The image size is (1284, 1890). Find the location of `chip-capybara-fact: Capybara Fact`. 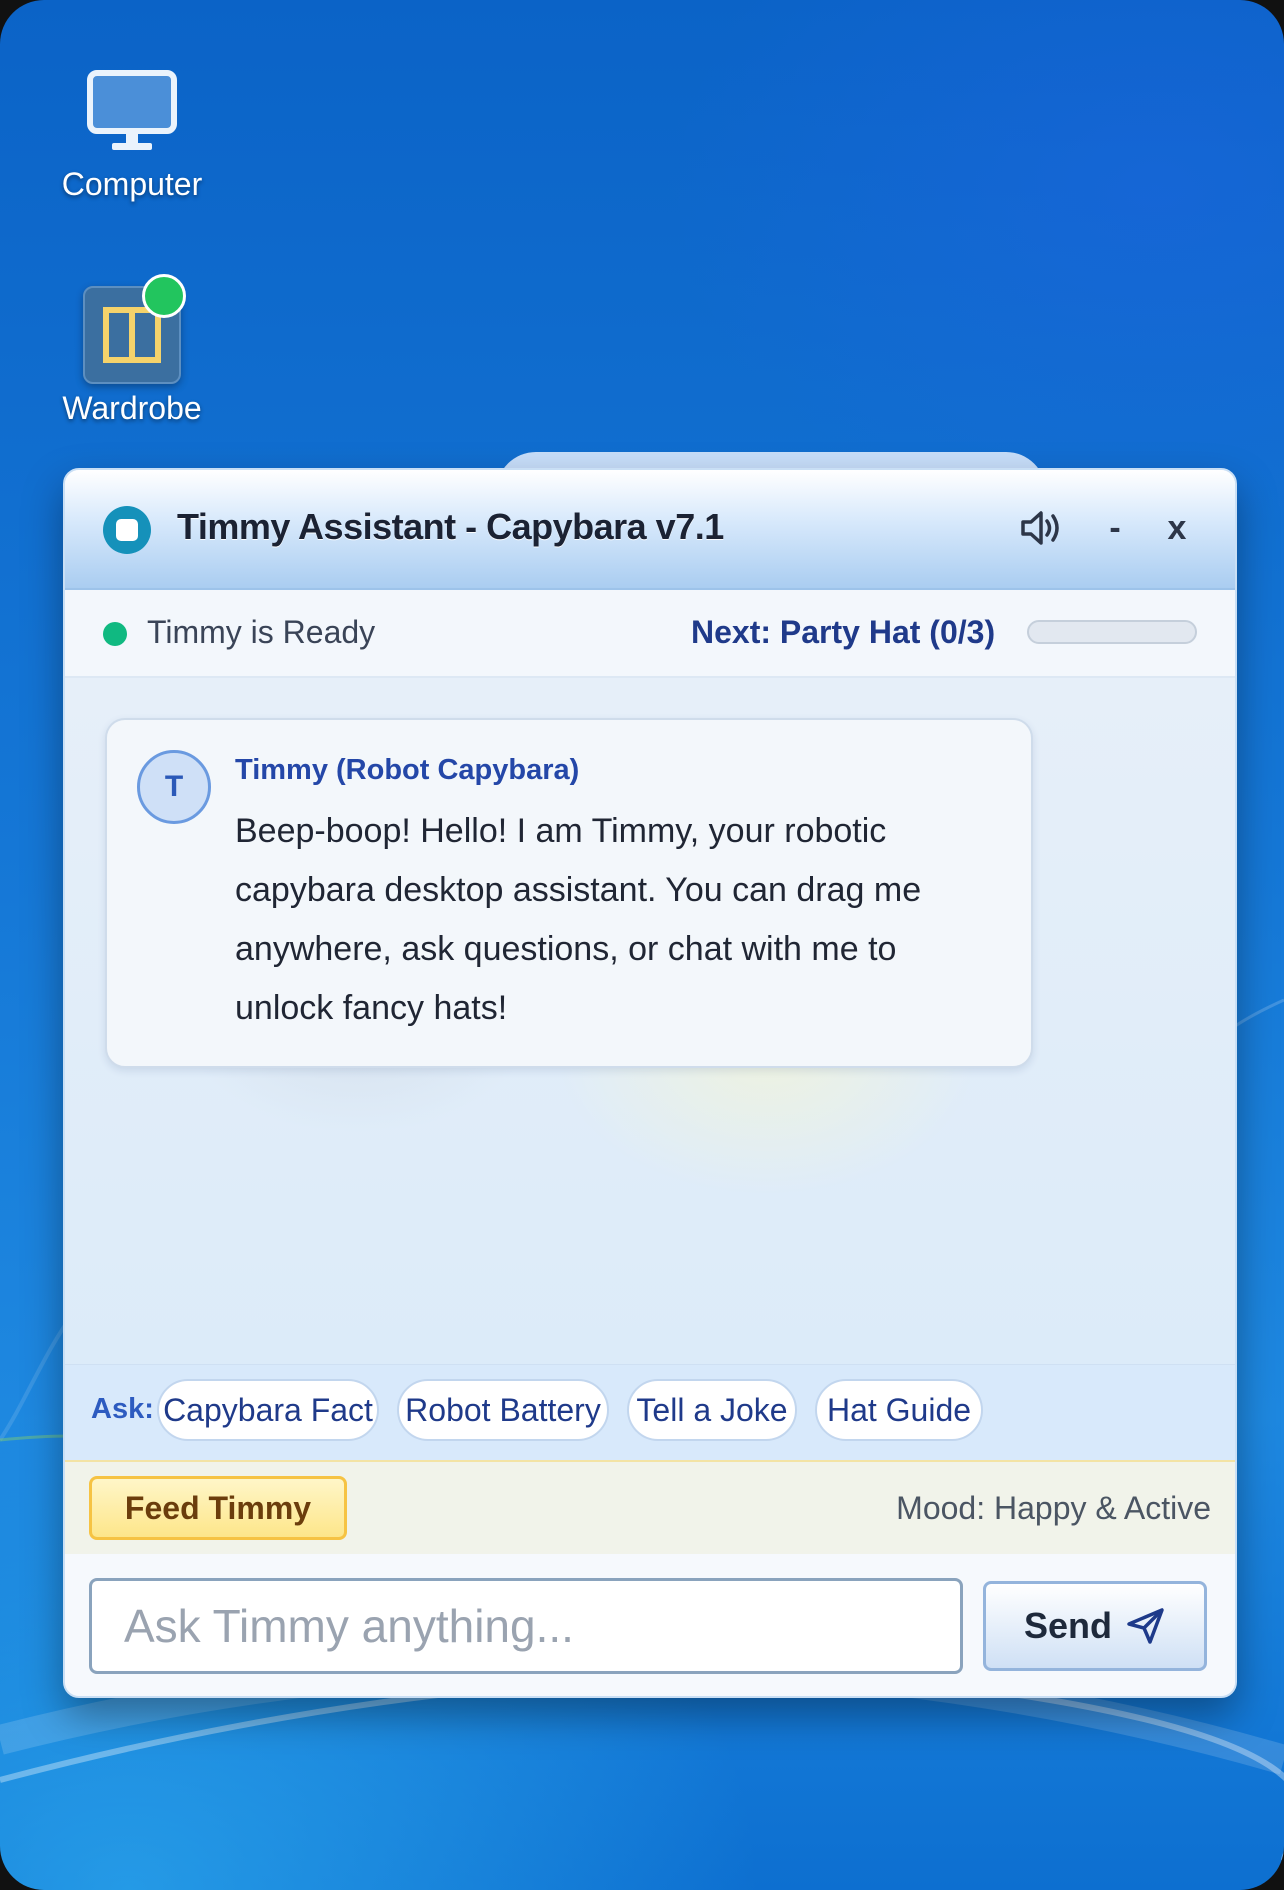

chip-capybara-fact: Capybara Fact is located at coordinates (268, 1410).